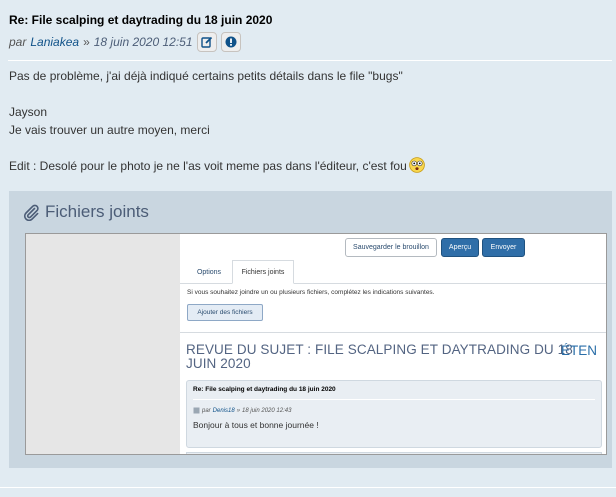  I want to click on editor-separator, so click(393, 332).